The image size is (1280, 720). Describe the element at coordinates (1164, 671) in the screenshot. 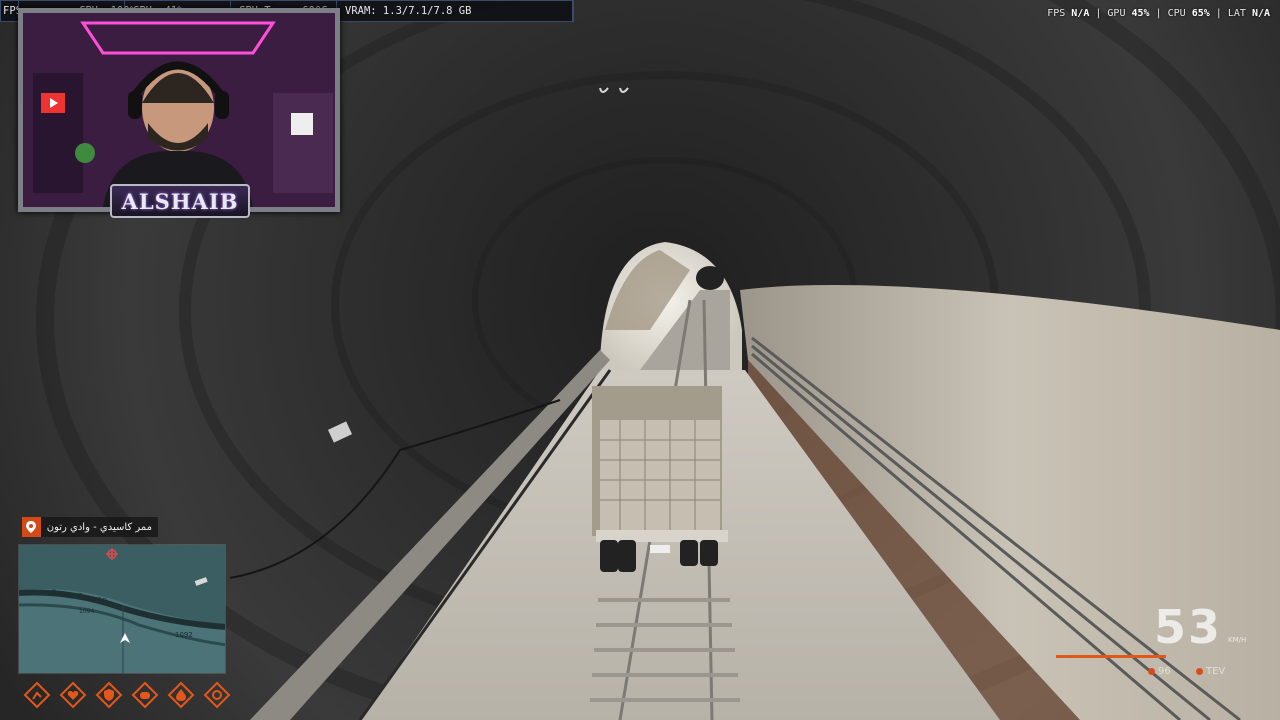

I see `fuel-value: 96` at that location.